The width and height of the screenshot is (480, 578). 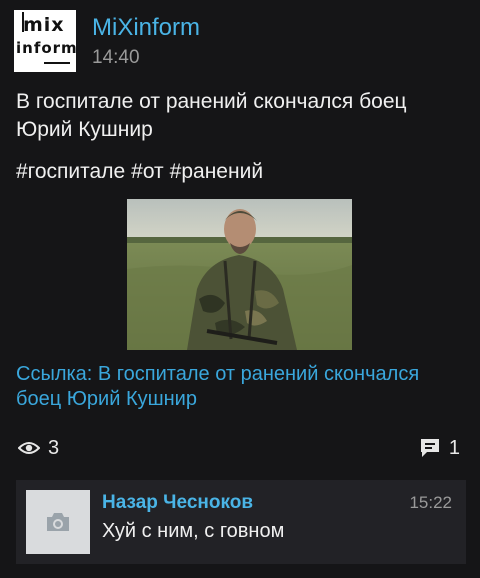 I want to click on eye-icon, so click(x=29, y=448).